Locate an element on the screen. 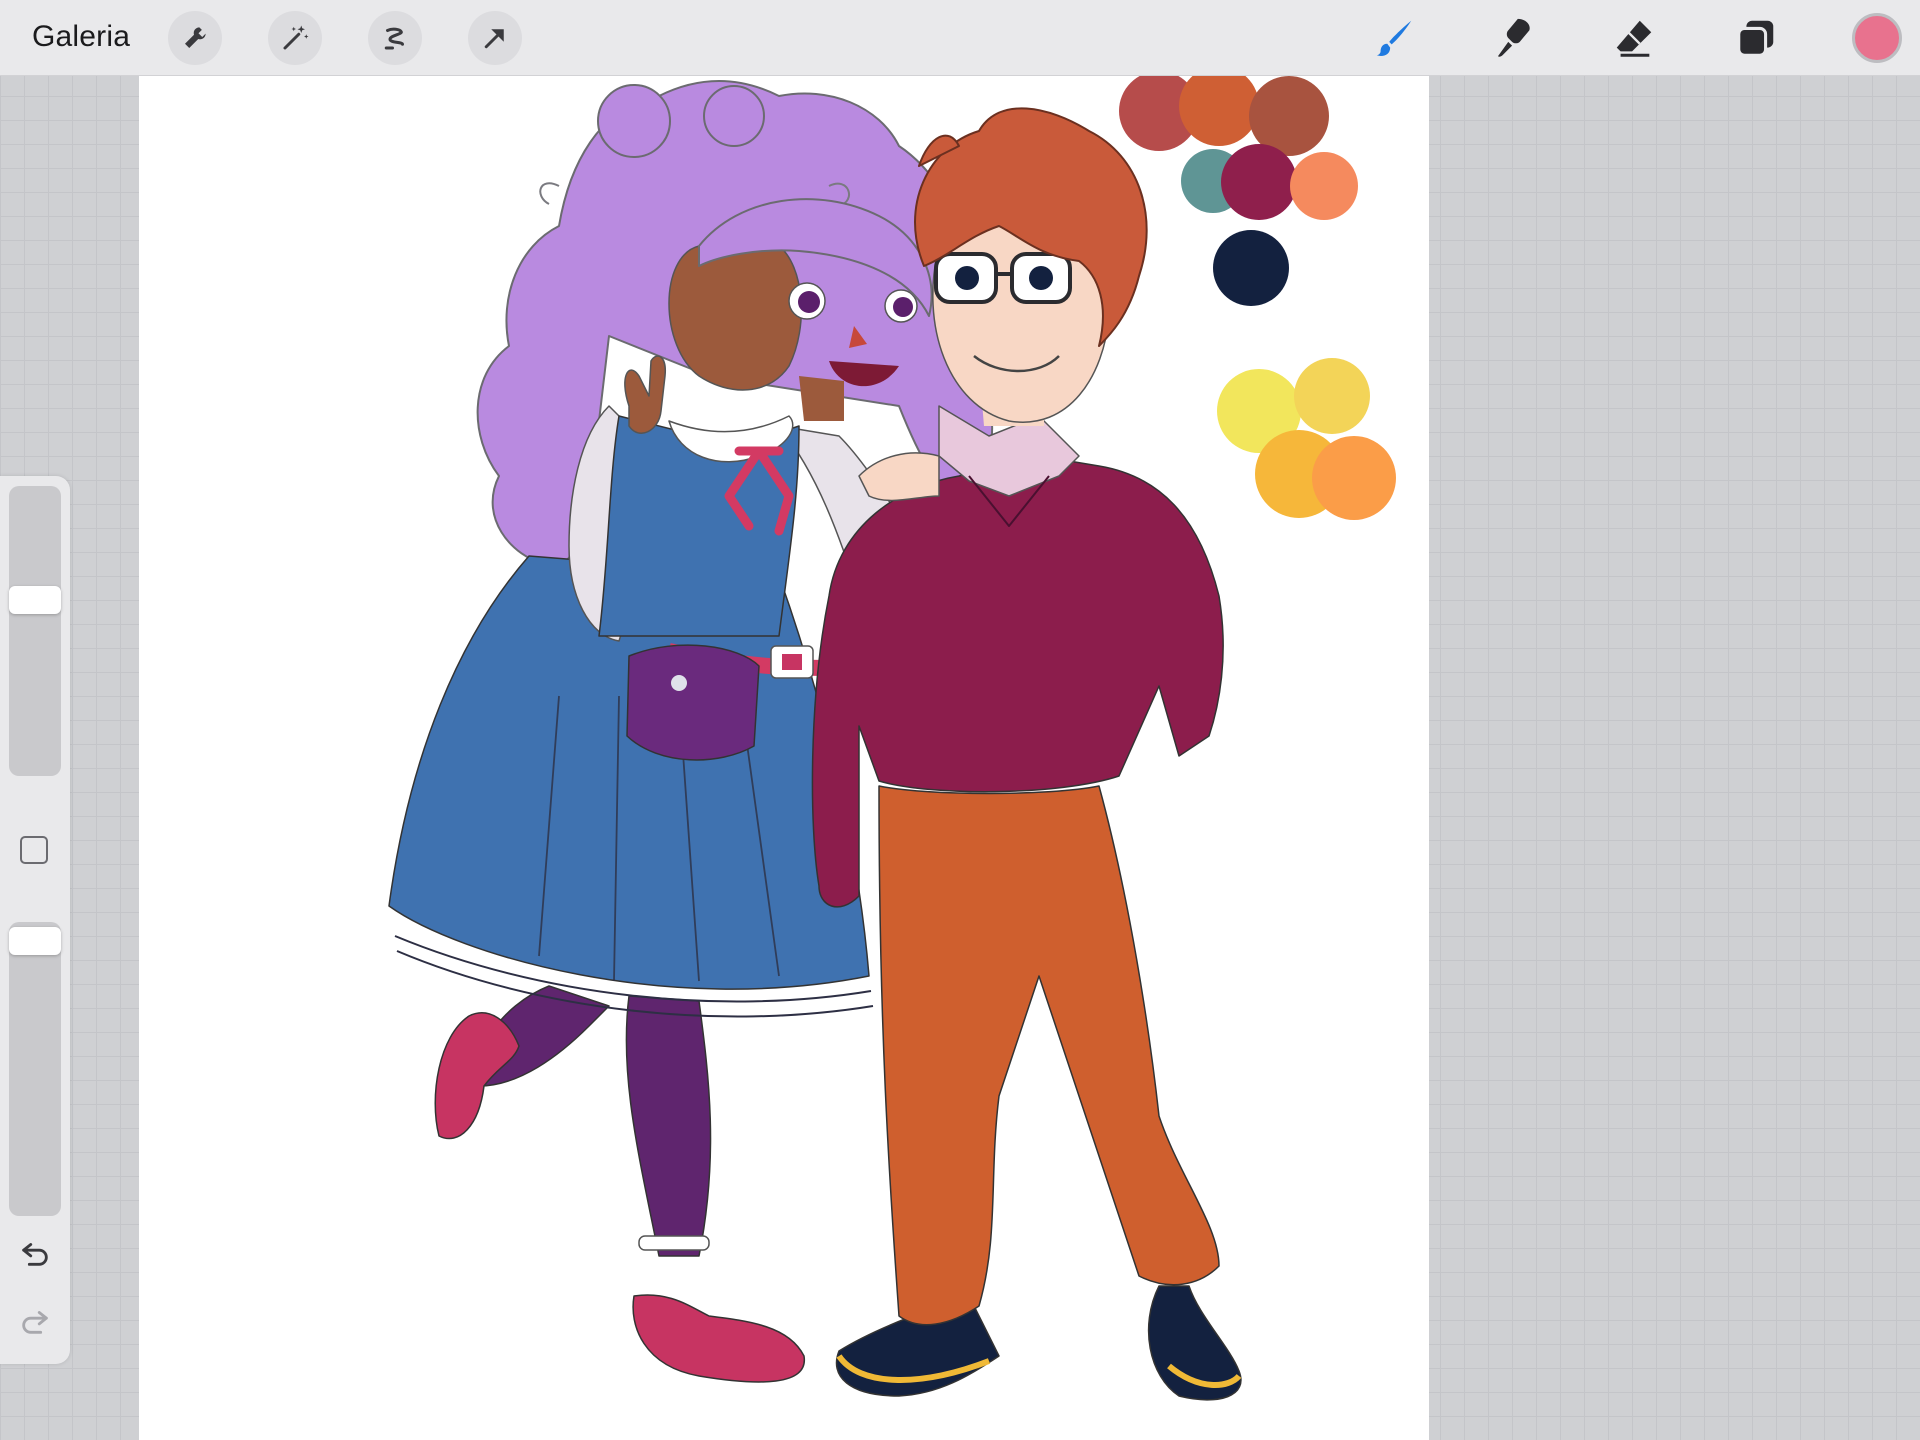 This screenshot has width=1920, height=1440. color-picker-button is located at coordinates (1877, 38).